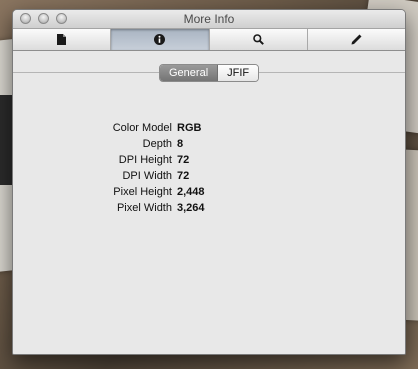 This screenshot has height=369, width=418. I want to click on property-row: Depth 8, so click(209, 146).